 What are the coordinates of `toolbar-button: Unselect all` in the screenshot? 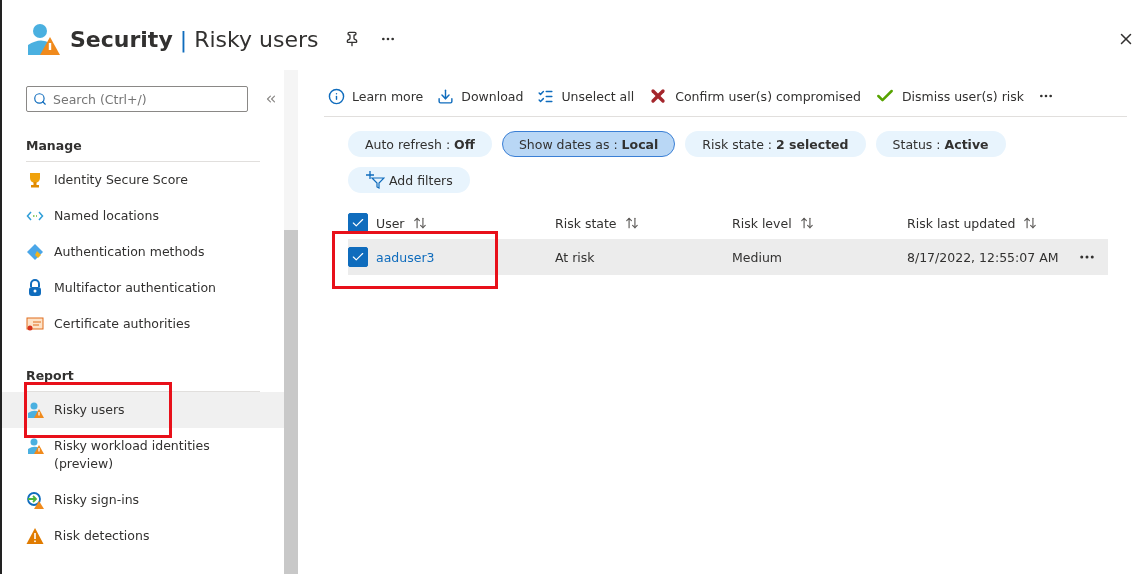 It's located at (586, 96).